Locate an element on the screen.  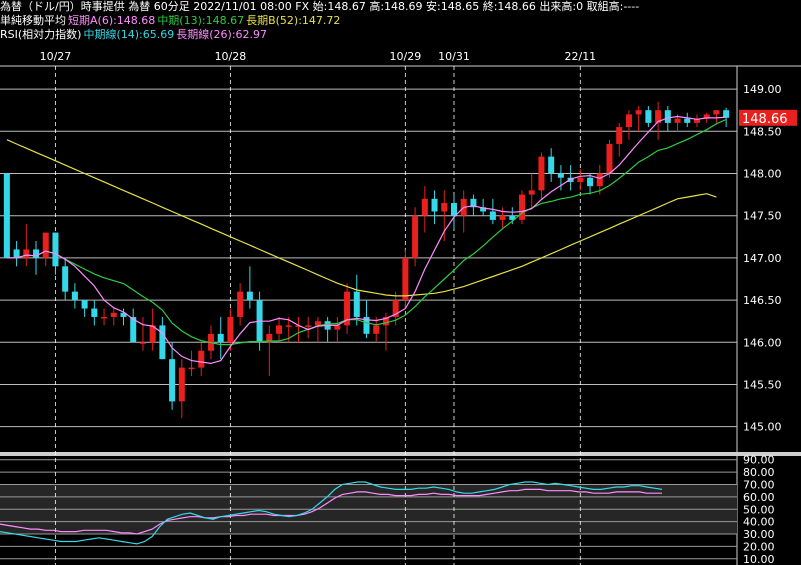
date-label: 10/29 is located at coordinates (406, 56).